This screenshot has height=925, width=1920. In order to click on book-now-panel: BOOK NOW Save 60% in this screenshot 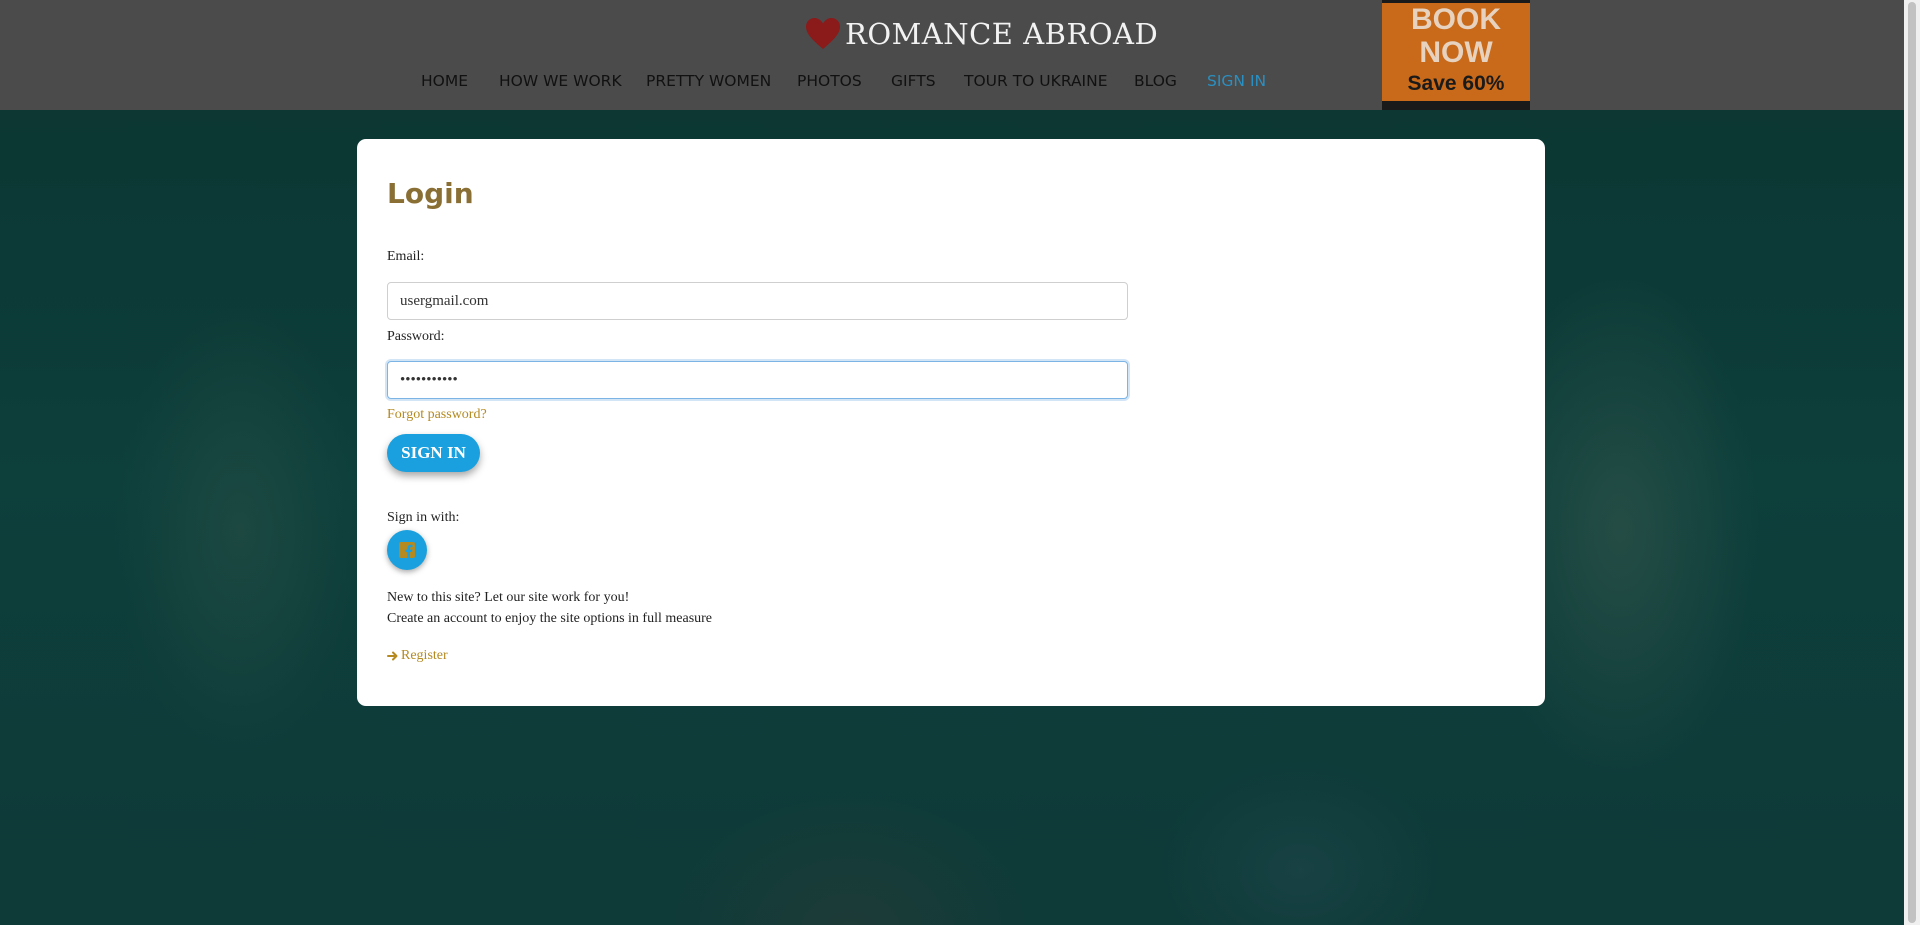, I will do `click(1456, 52)`.